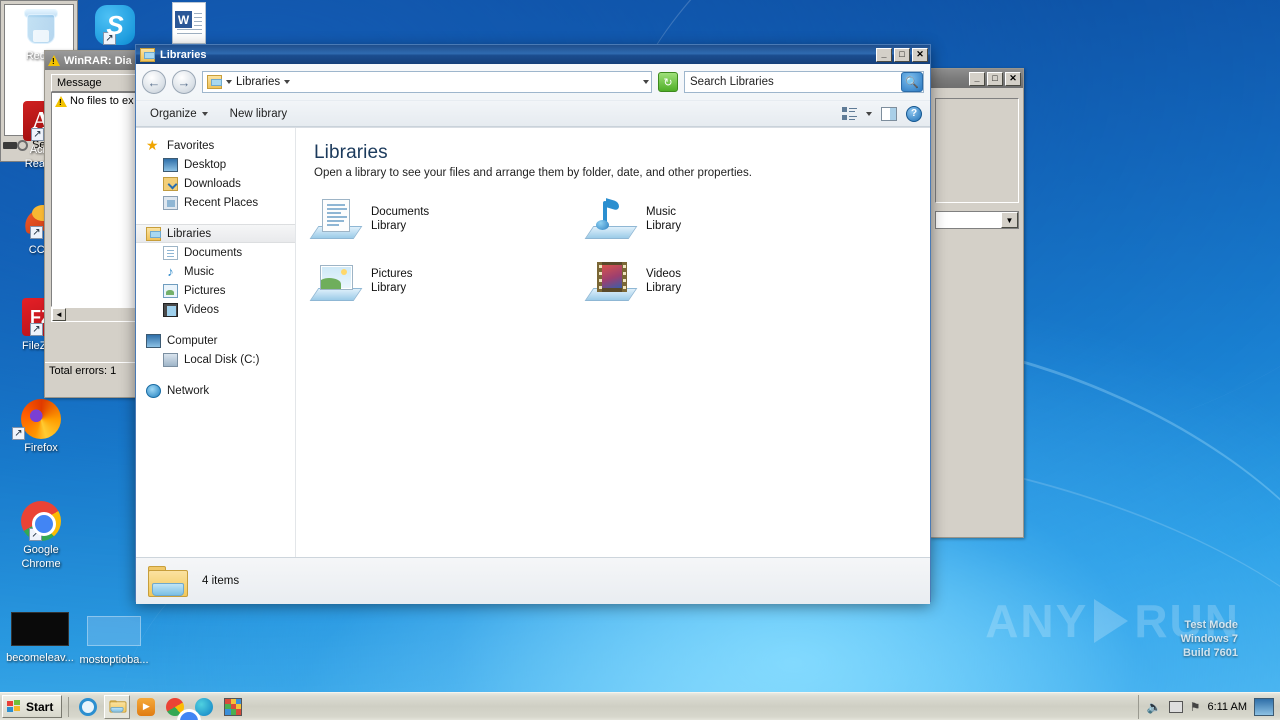  I want to click on recycle-bin-icon, so click(41, 27).